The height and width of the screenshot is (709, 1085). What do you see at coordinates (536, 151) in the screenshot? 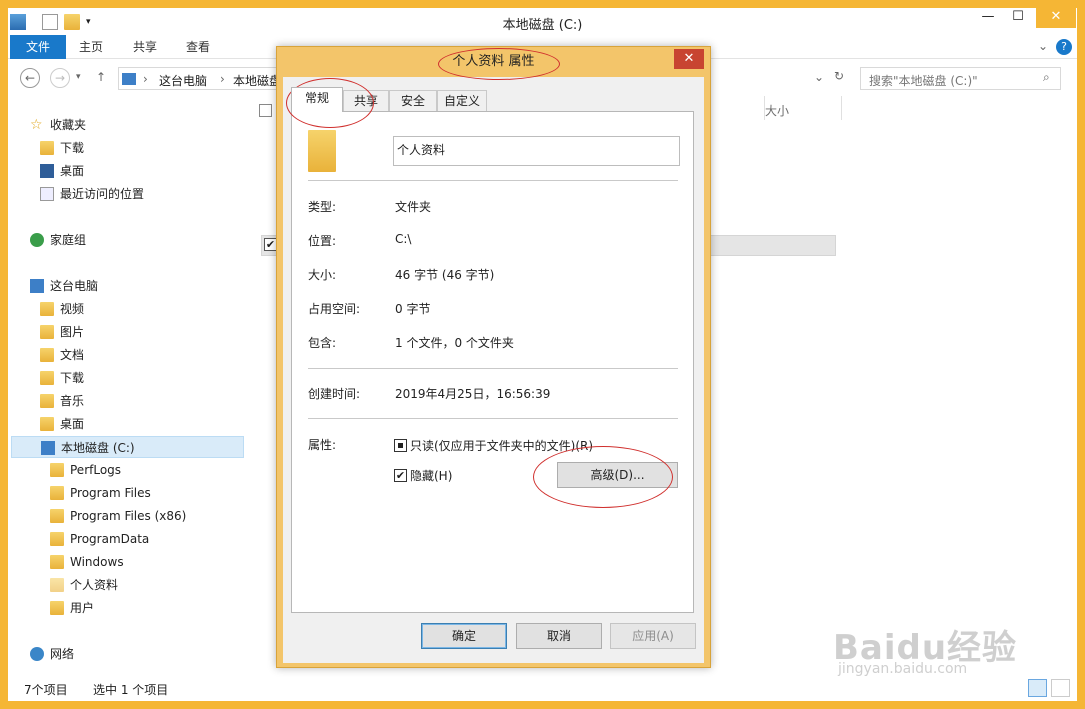
I see `folder-name-input: 个人资料` at bounding box center [536, 151].